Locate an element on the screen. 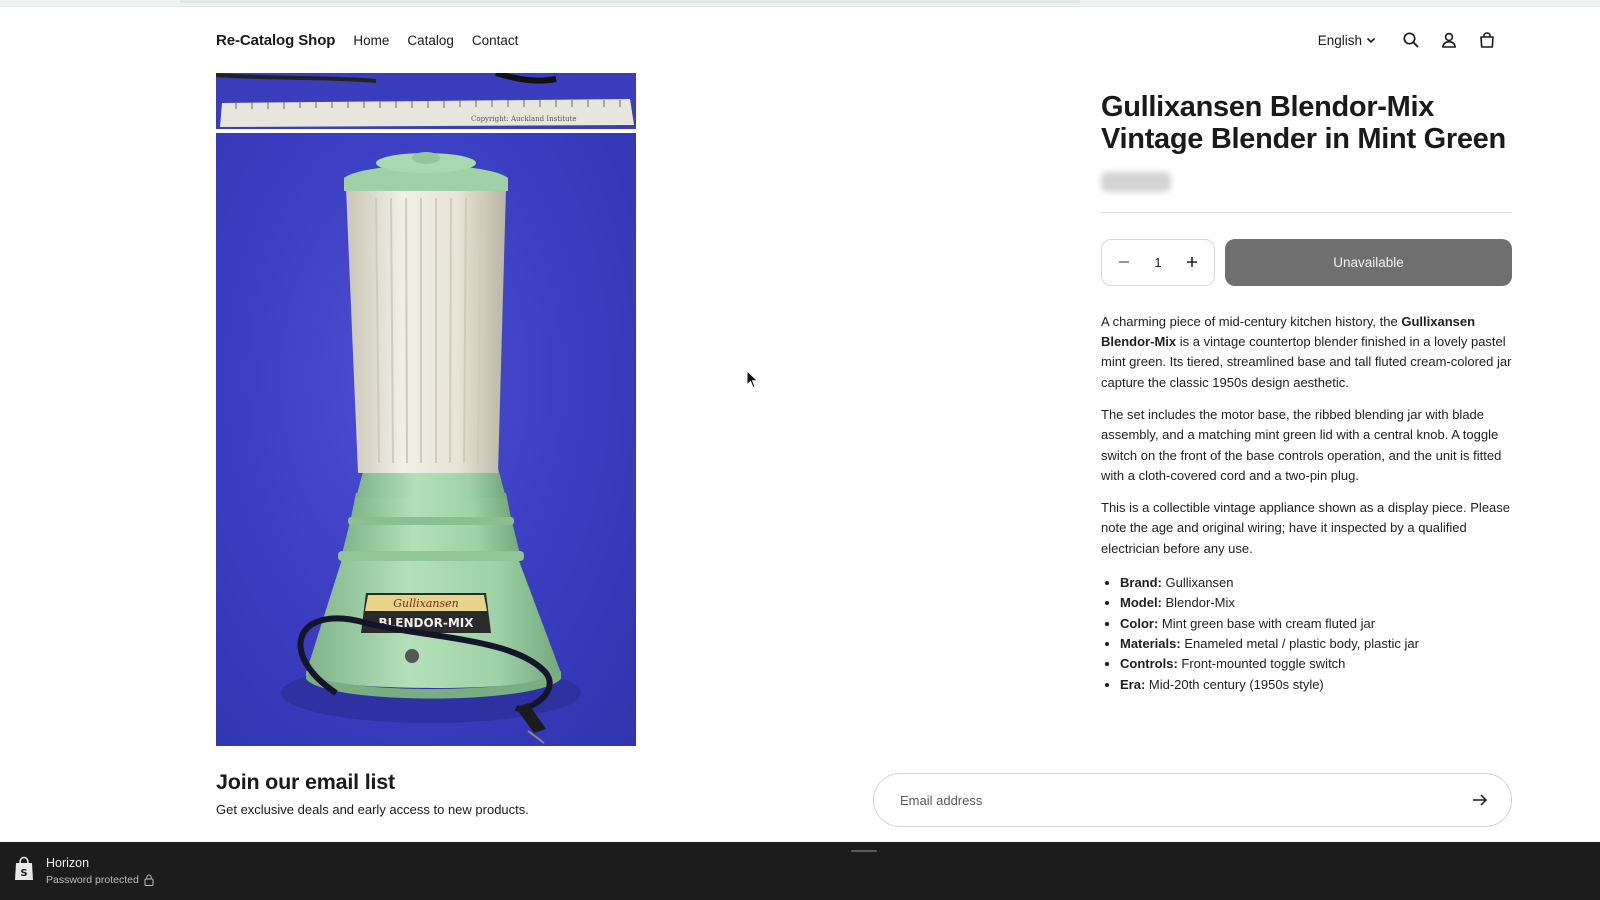 Image resolution: width=1600 pixels, height=900 pixels. product-price-placeholder is located at coordinates (1136, 181).